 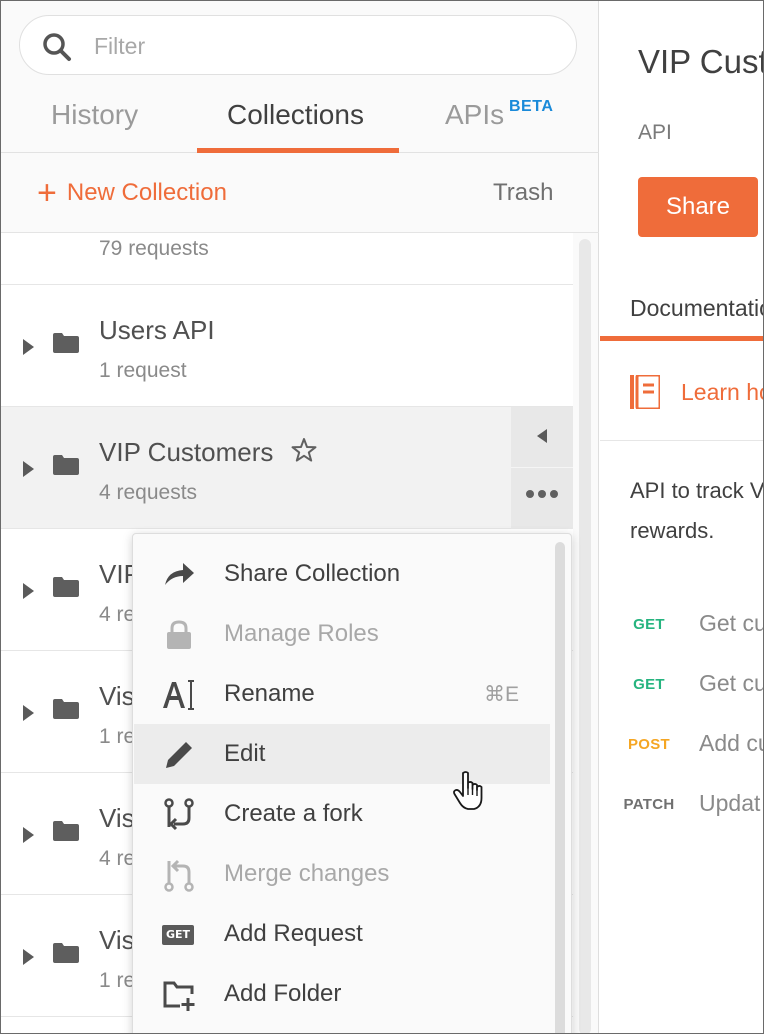 I want to click on menu-item-edit: Edit, so click(x=342, y=754).